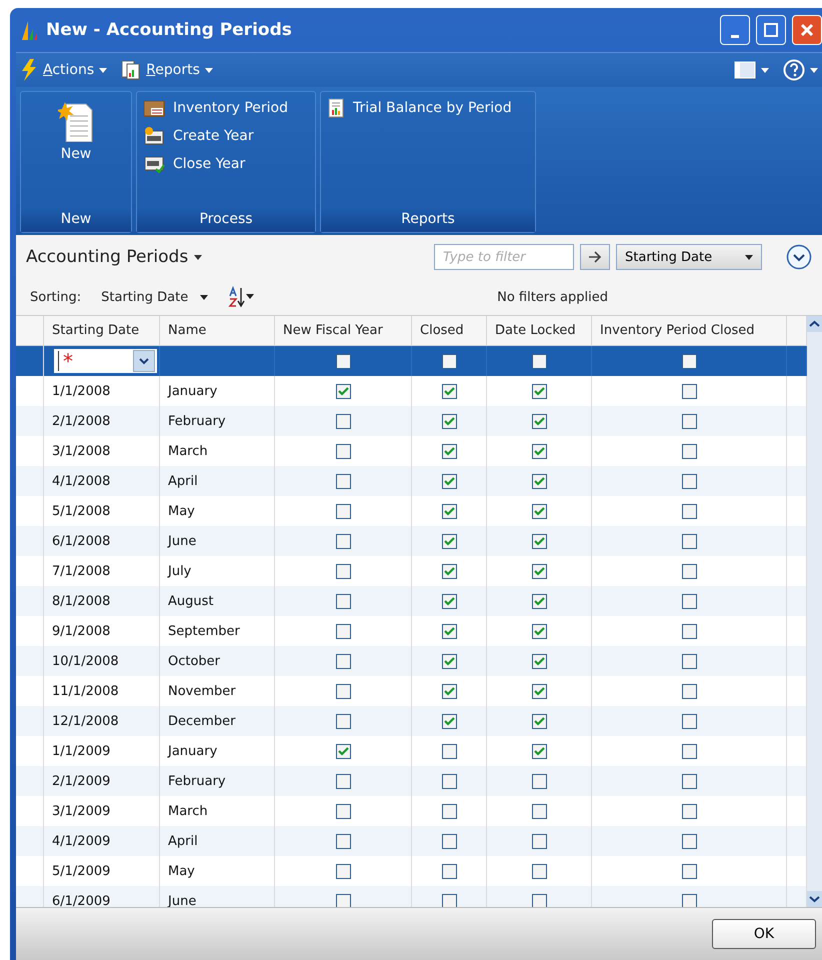 The image size is (822, 960). Describe the element at coordinates (595, 257) in the screenshot. I see `apply-filter-button` at that location.